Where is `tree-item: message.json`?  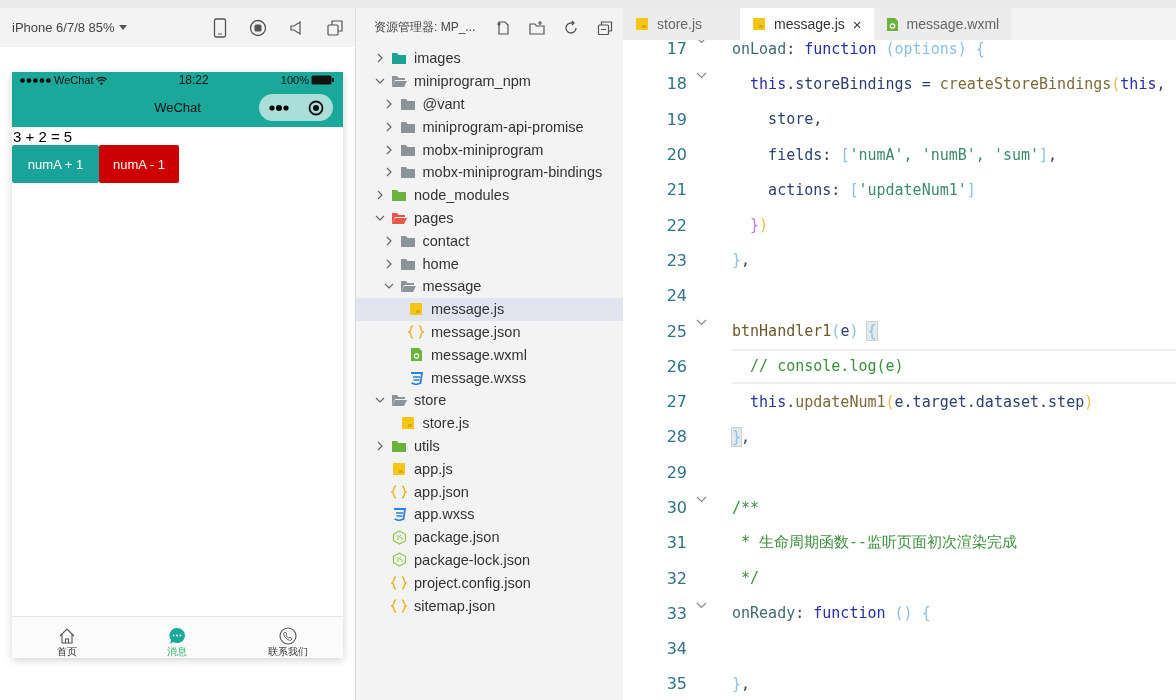
tree-item: message.json is located at coordinates (489, 332).